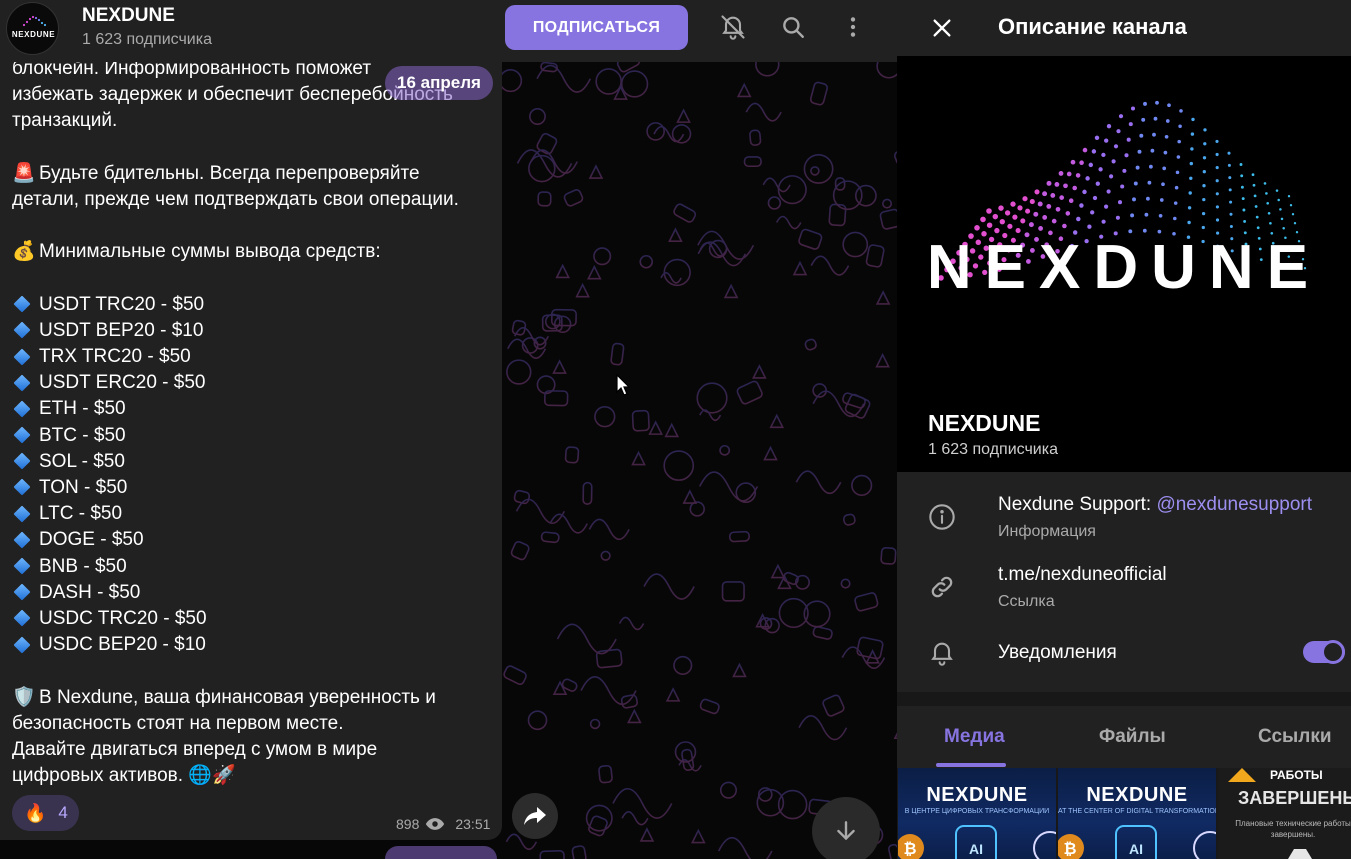 This screenshot has height=859, width=1351. What do you see at coordinates (35, 812) in the screenshot?
I see `fire-emoji-icon: 🔥` at bounding box center [35, 812].